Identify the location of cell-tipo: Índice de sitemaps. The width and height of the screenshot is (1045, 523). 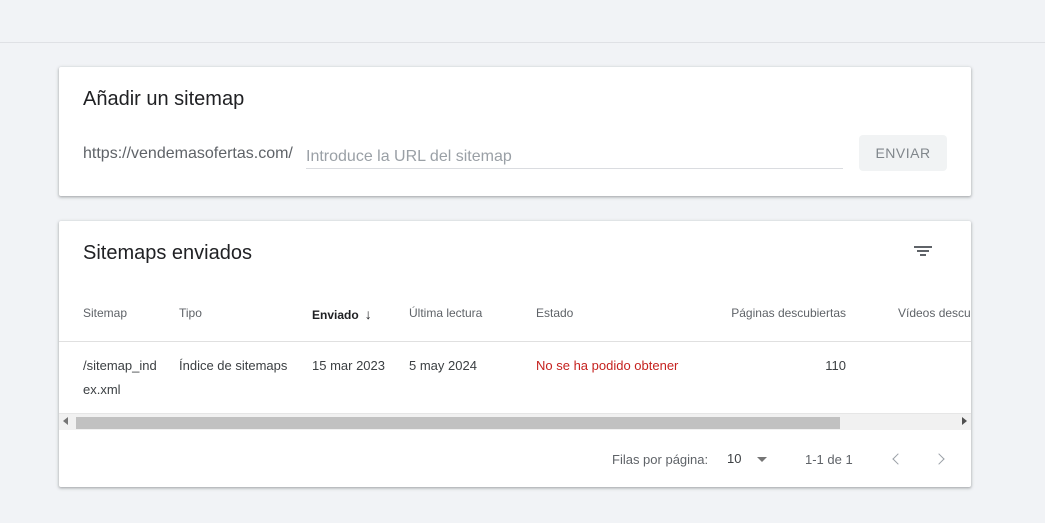
(233, 365).